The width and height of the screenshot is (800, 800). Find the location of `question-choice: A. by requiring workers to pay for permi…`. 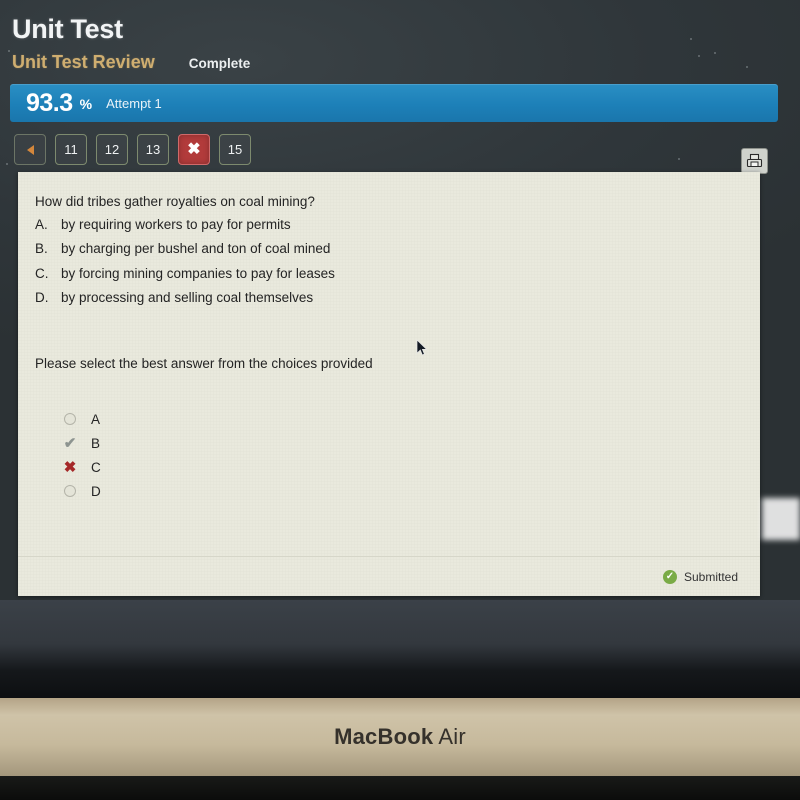

question-choice: A. by requiring workers to pay for permi… is located at coordinates (397, 225).